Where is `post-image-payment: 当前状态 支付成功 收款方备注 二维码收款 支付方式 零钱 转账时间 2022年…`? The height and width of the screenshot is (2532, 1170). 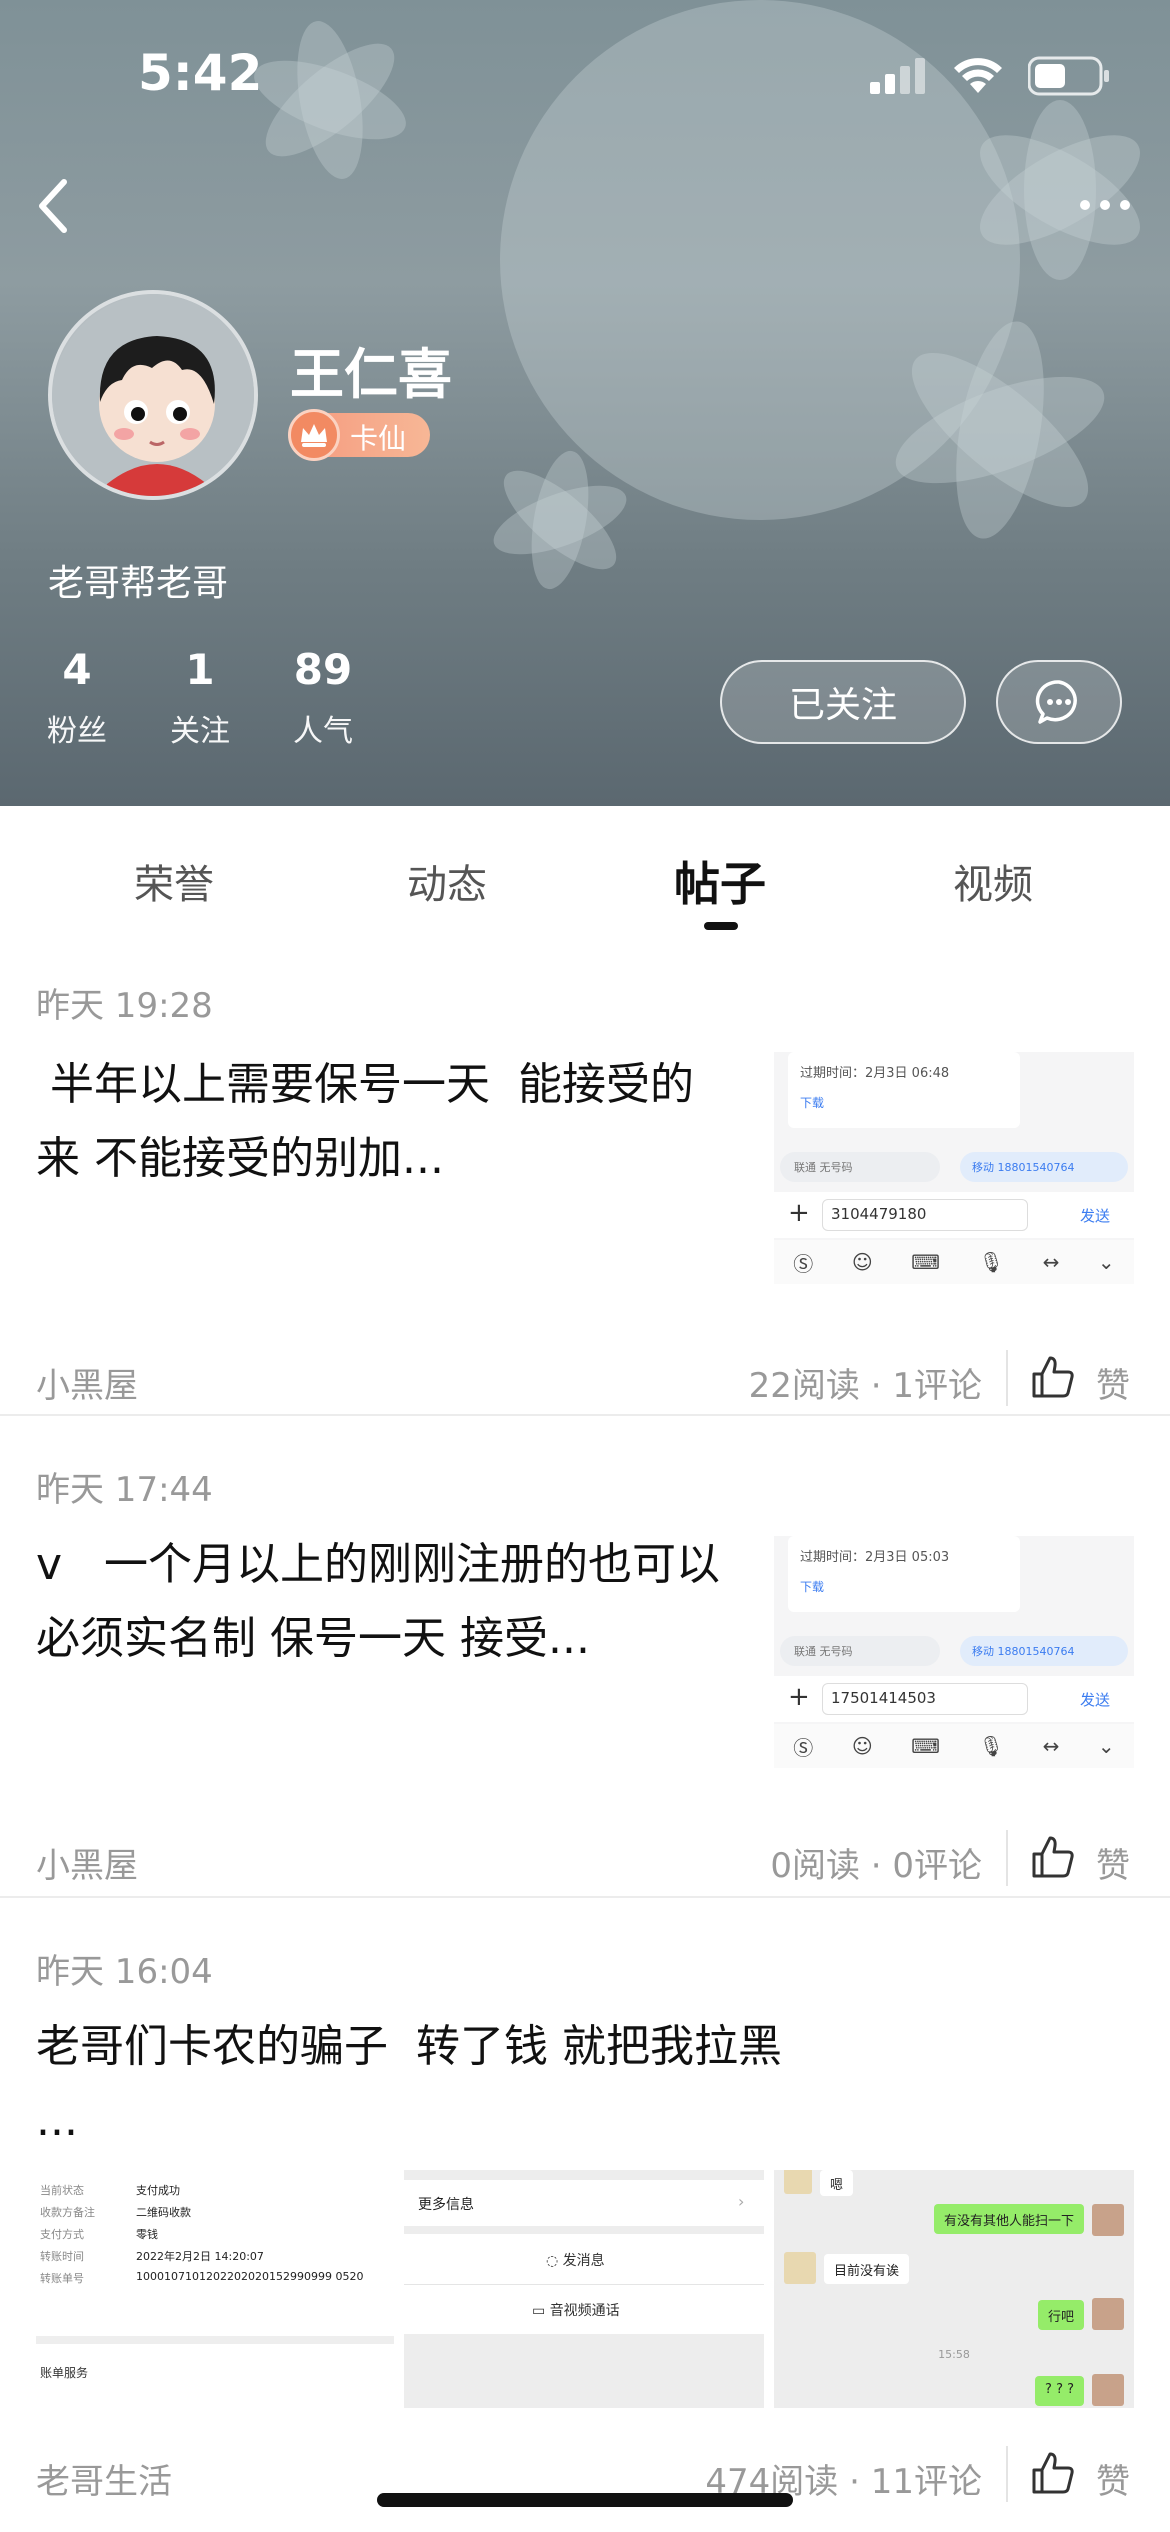 post-image-payment: 当前状态 支付成功 收款方备注 二维码收款 支付方式 零钱 转账时间 2022年… is located at coordinates (215, 2289).